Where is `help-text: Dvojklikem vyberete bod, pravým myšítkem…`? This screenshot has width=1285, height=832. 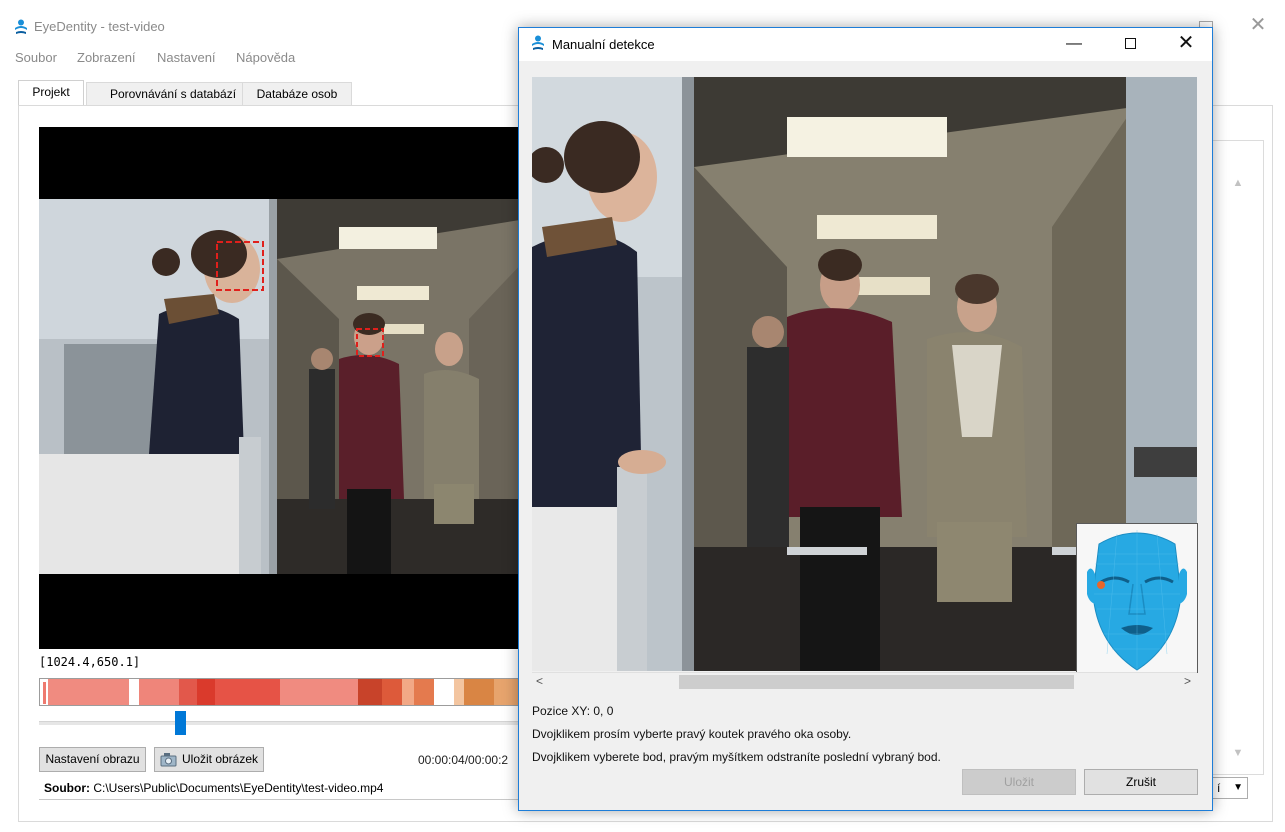 help-text: Dvojklikem vyberete bod, pravým myšítkem… is located at coordinates (736, 757).